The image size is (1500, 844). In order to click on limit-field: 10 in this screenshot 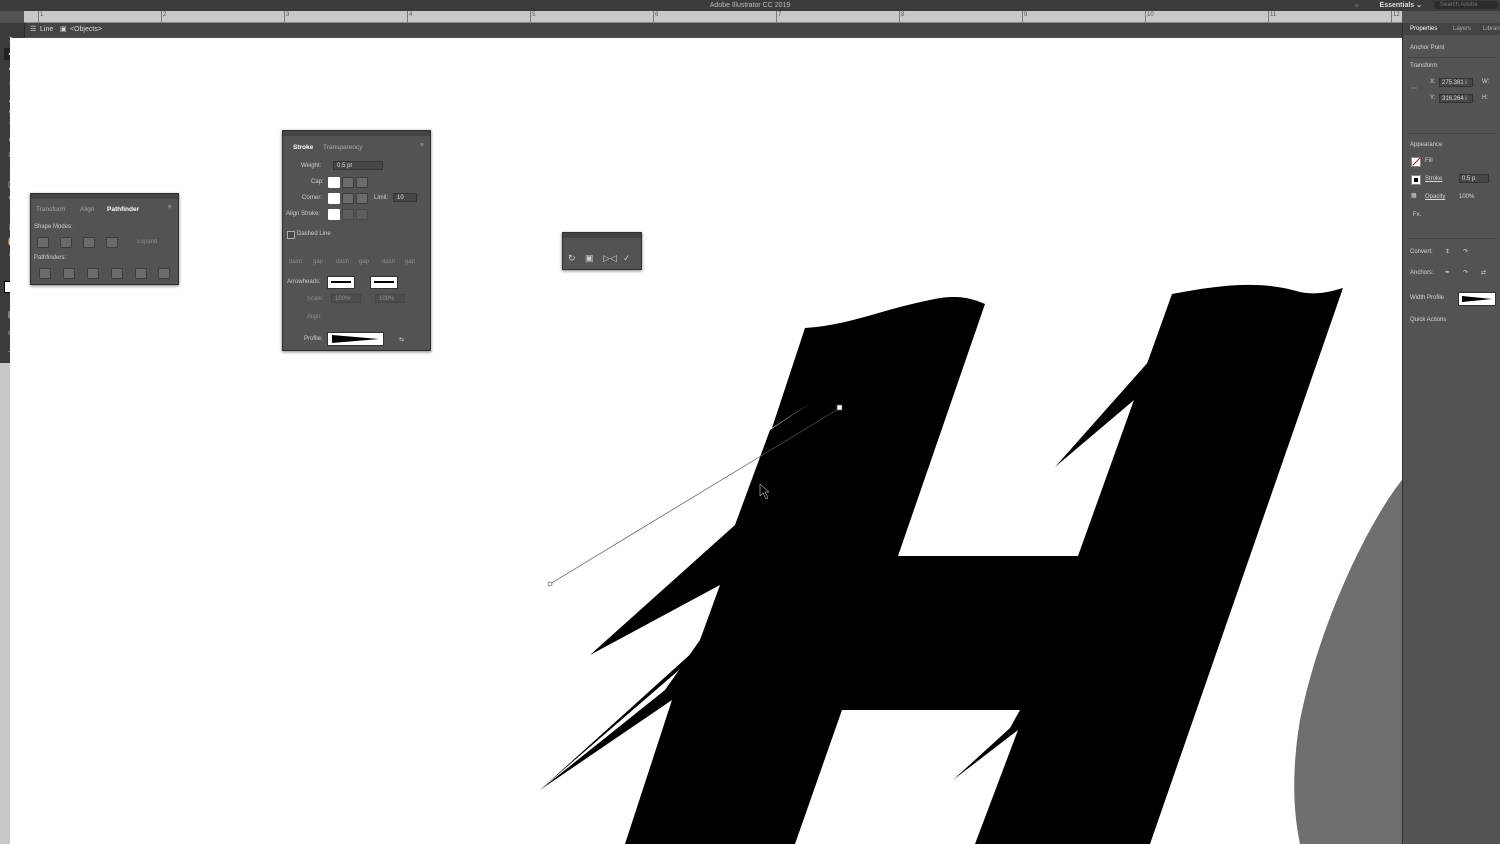, I will do `click(405, 197)`.